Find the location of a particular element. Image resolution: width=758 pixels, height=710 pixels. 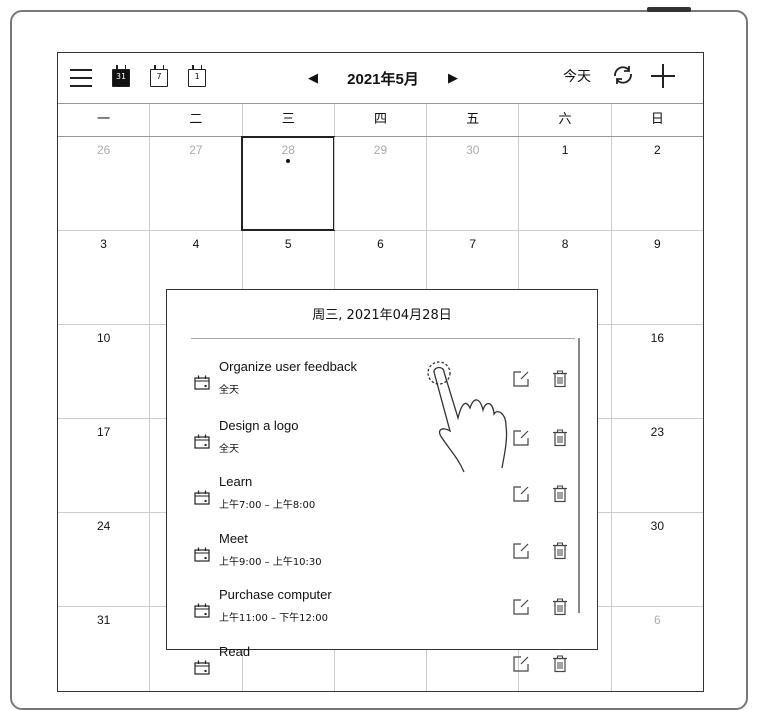

day-number: 28 is located at coordinates (288, 150).